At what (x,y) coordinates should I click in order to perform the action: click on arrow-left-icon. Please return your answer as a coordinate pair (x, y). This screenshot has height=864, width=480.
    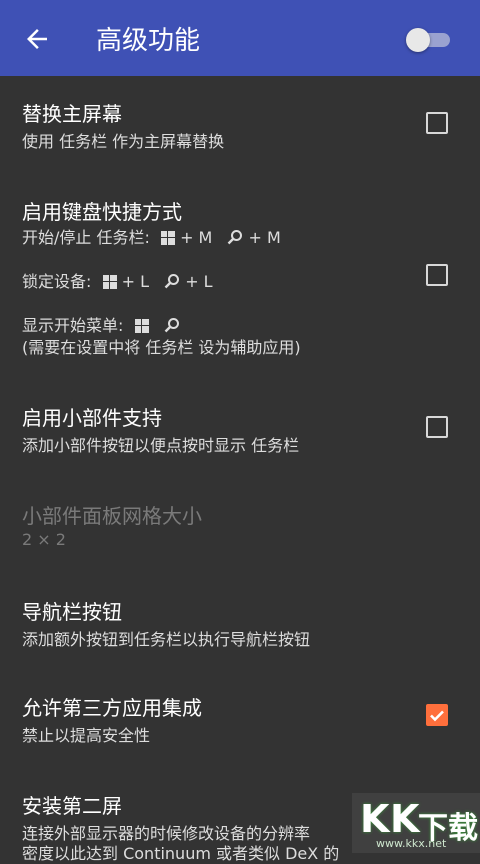
    Looking at the image, I should click on (37, 39).